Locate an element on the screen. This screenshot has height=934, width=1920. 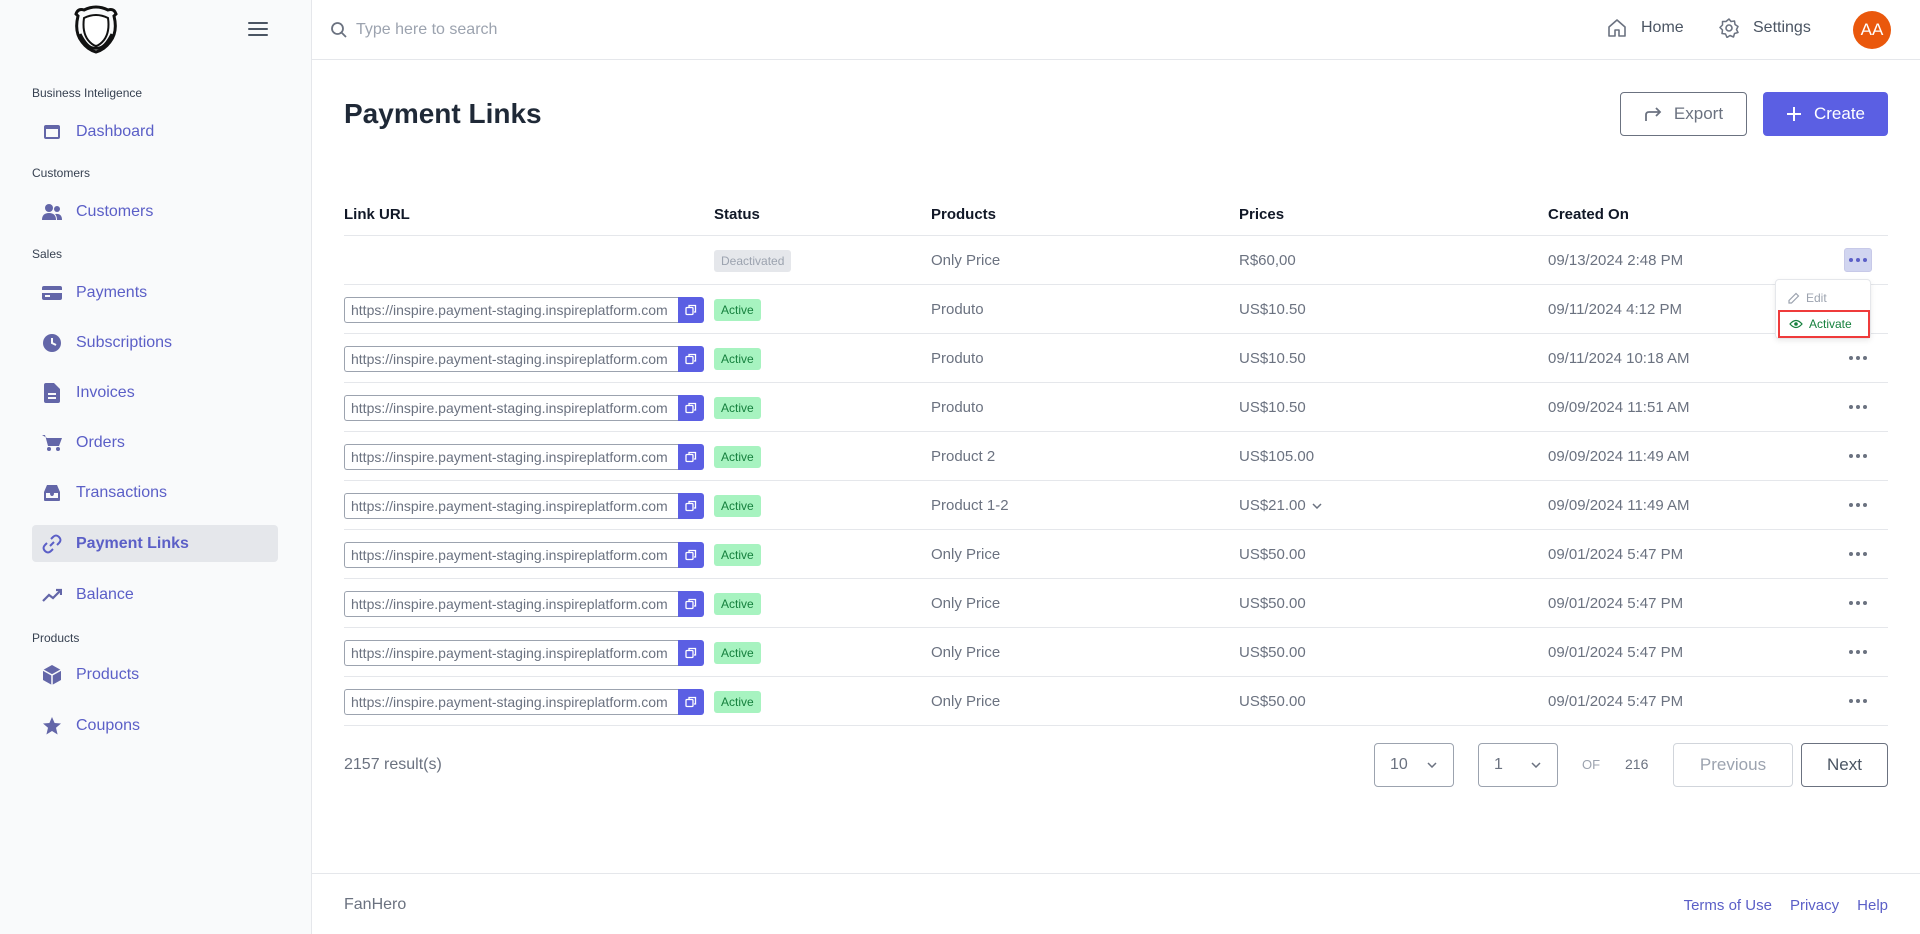
previous-button: Previous is located at coordinates (1733, 765).